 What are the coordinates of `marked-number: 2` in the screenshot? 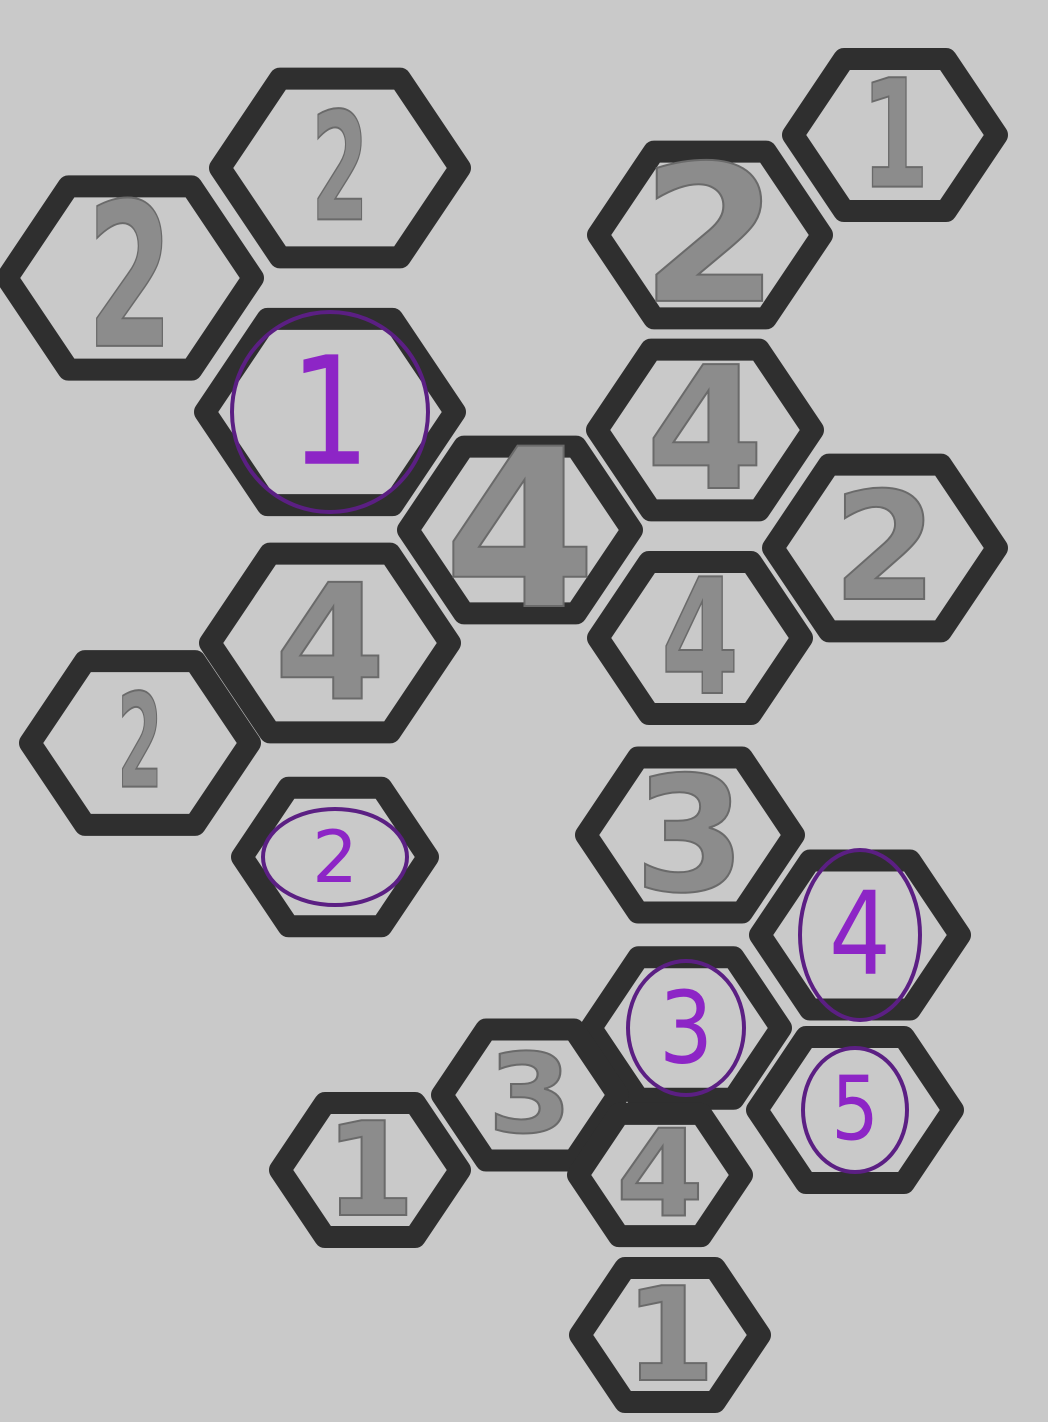 It's located at (335, 857).